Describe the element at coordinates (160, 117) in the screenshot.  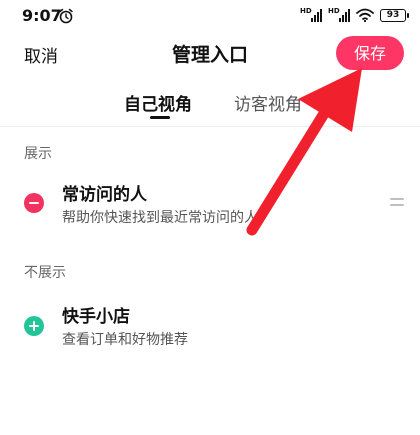
I see `active-tab-indicator` at that location.